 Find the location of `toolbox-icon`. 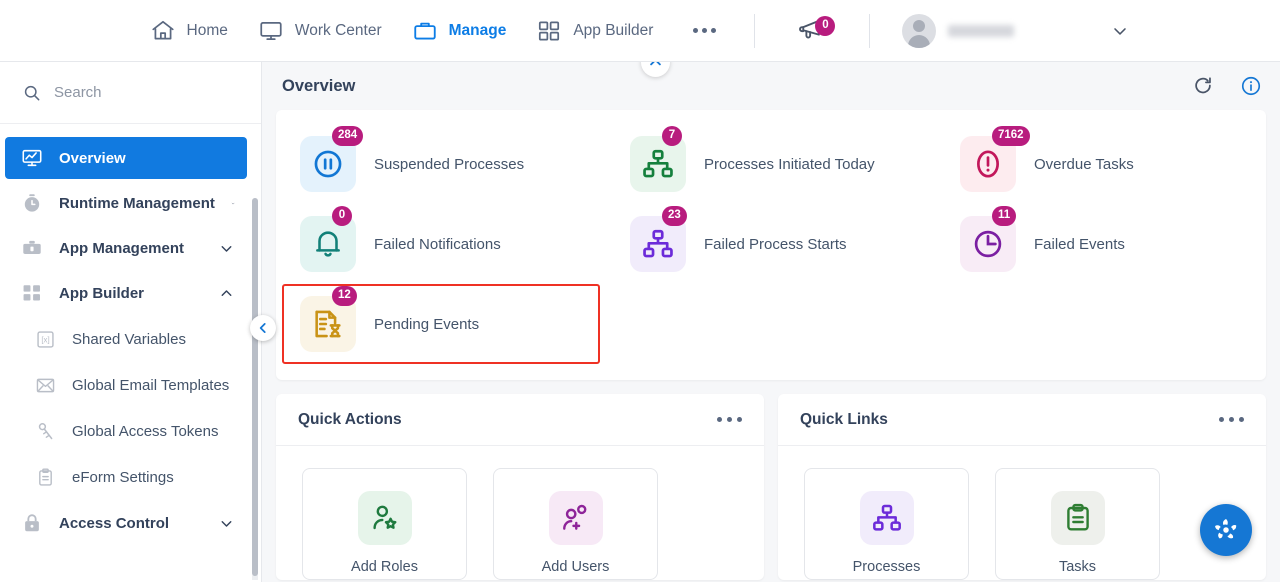

toolbox-icon is located at coordinates (32, 247).